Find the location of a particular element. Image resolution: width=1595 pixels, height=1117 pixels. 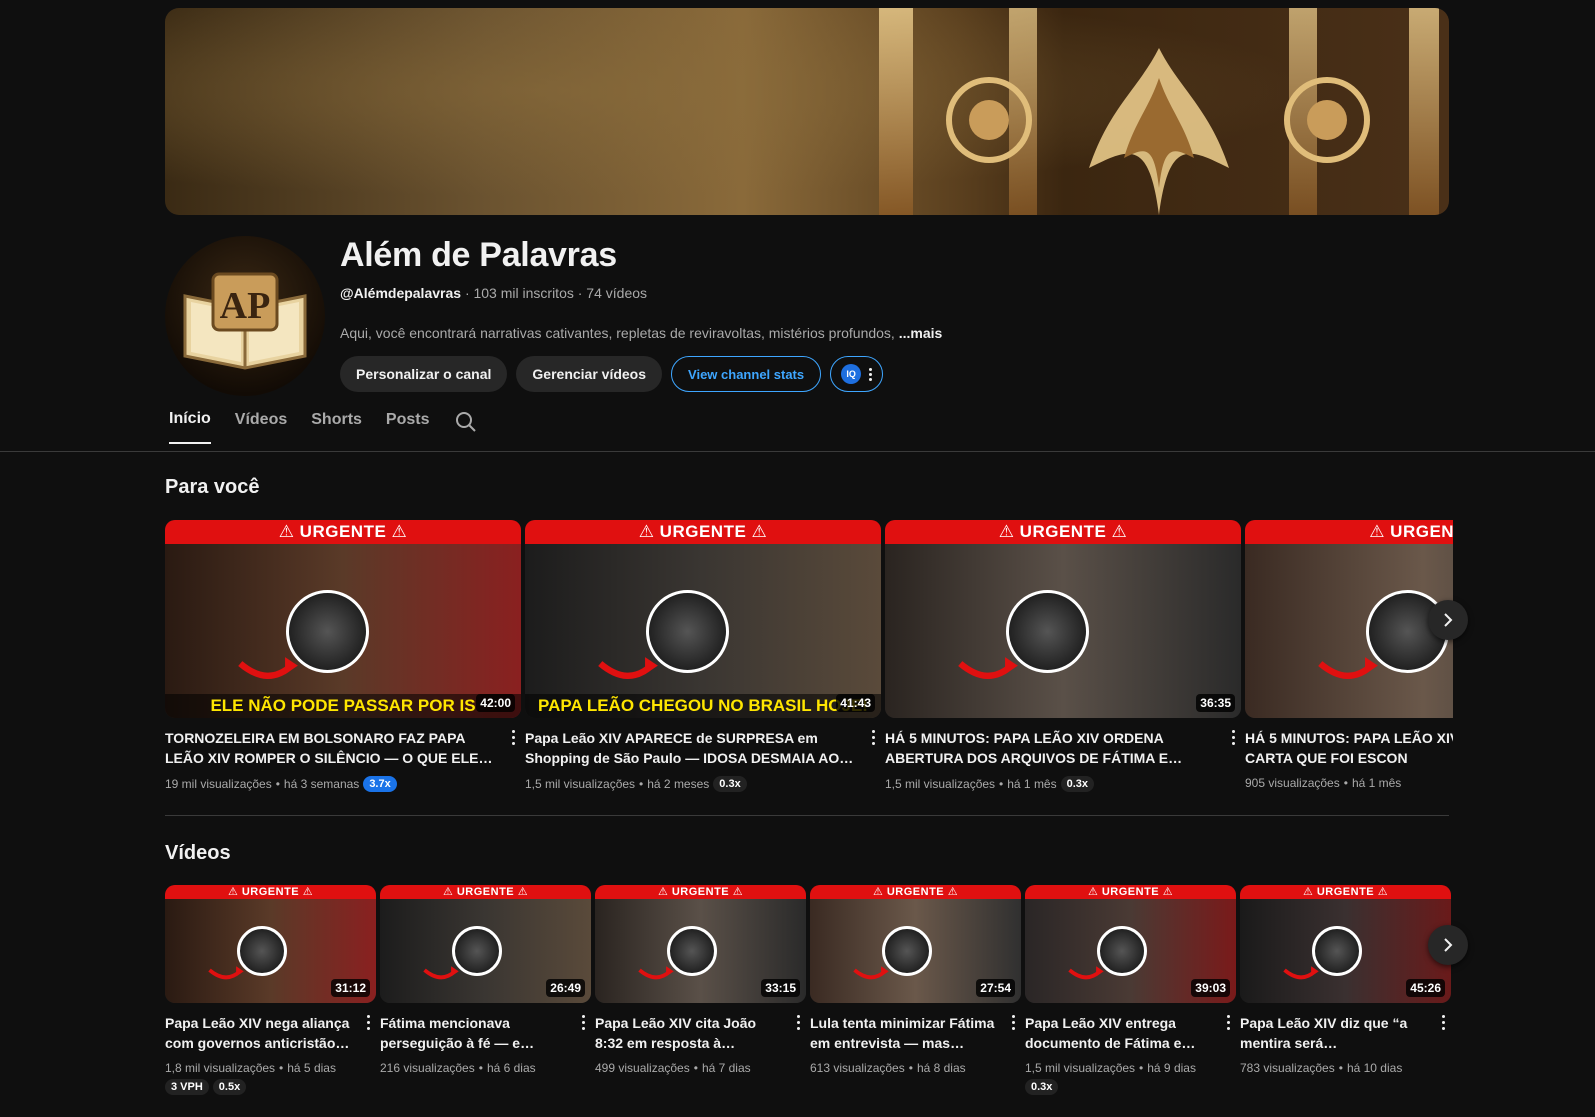

more-link: ...mais is located at coordinates (921, 333).